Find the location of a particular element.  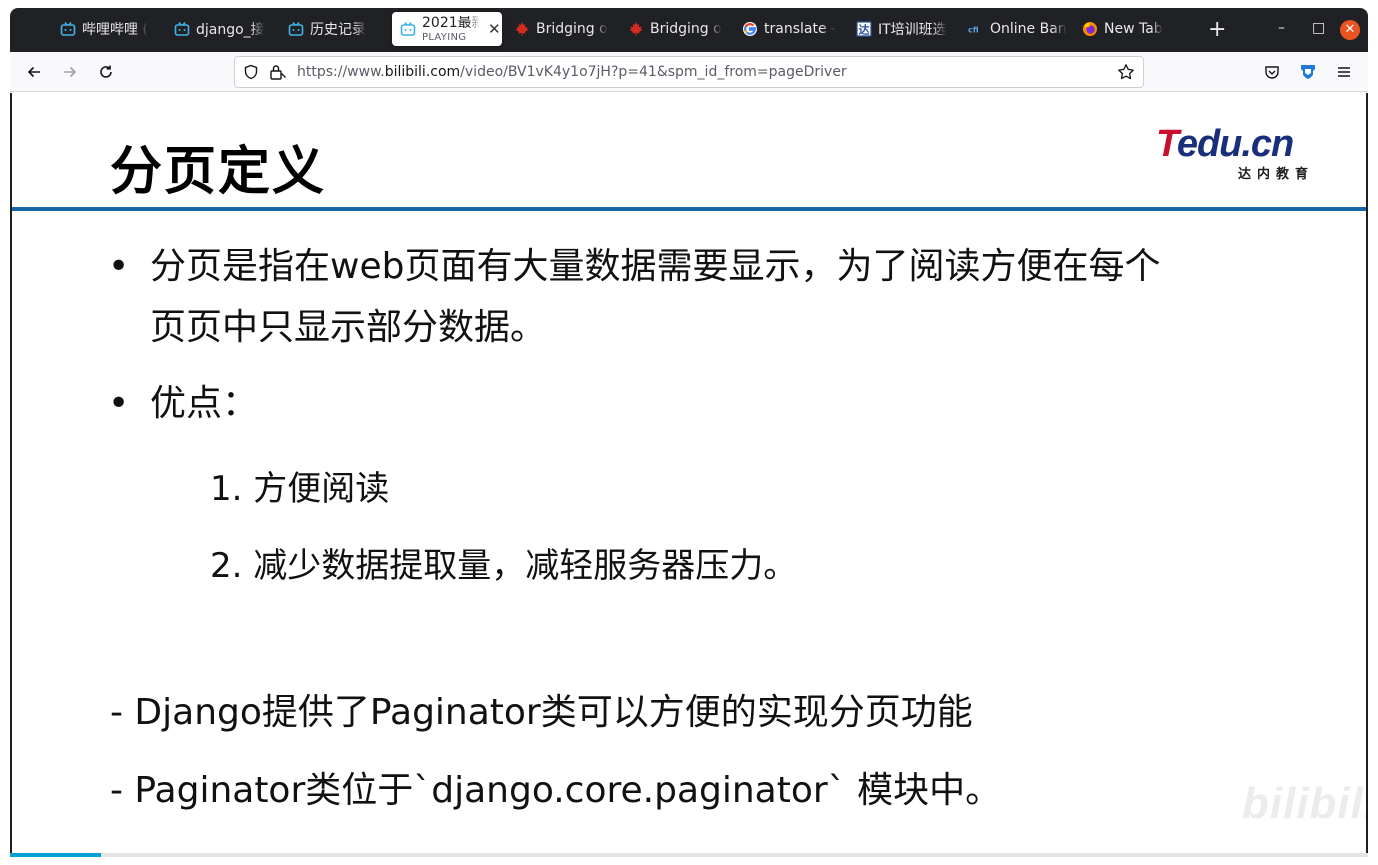

extension-icon is located at coordinates (1308, 72).